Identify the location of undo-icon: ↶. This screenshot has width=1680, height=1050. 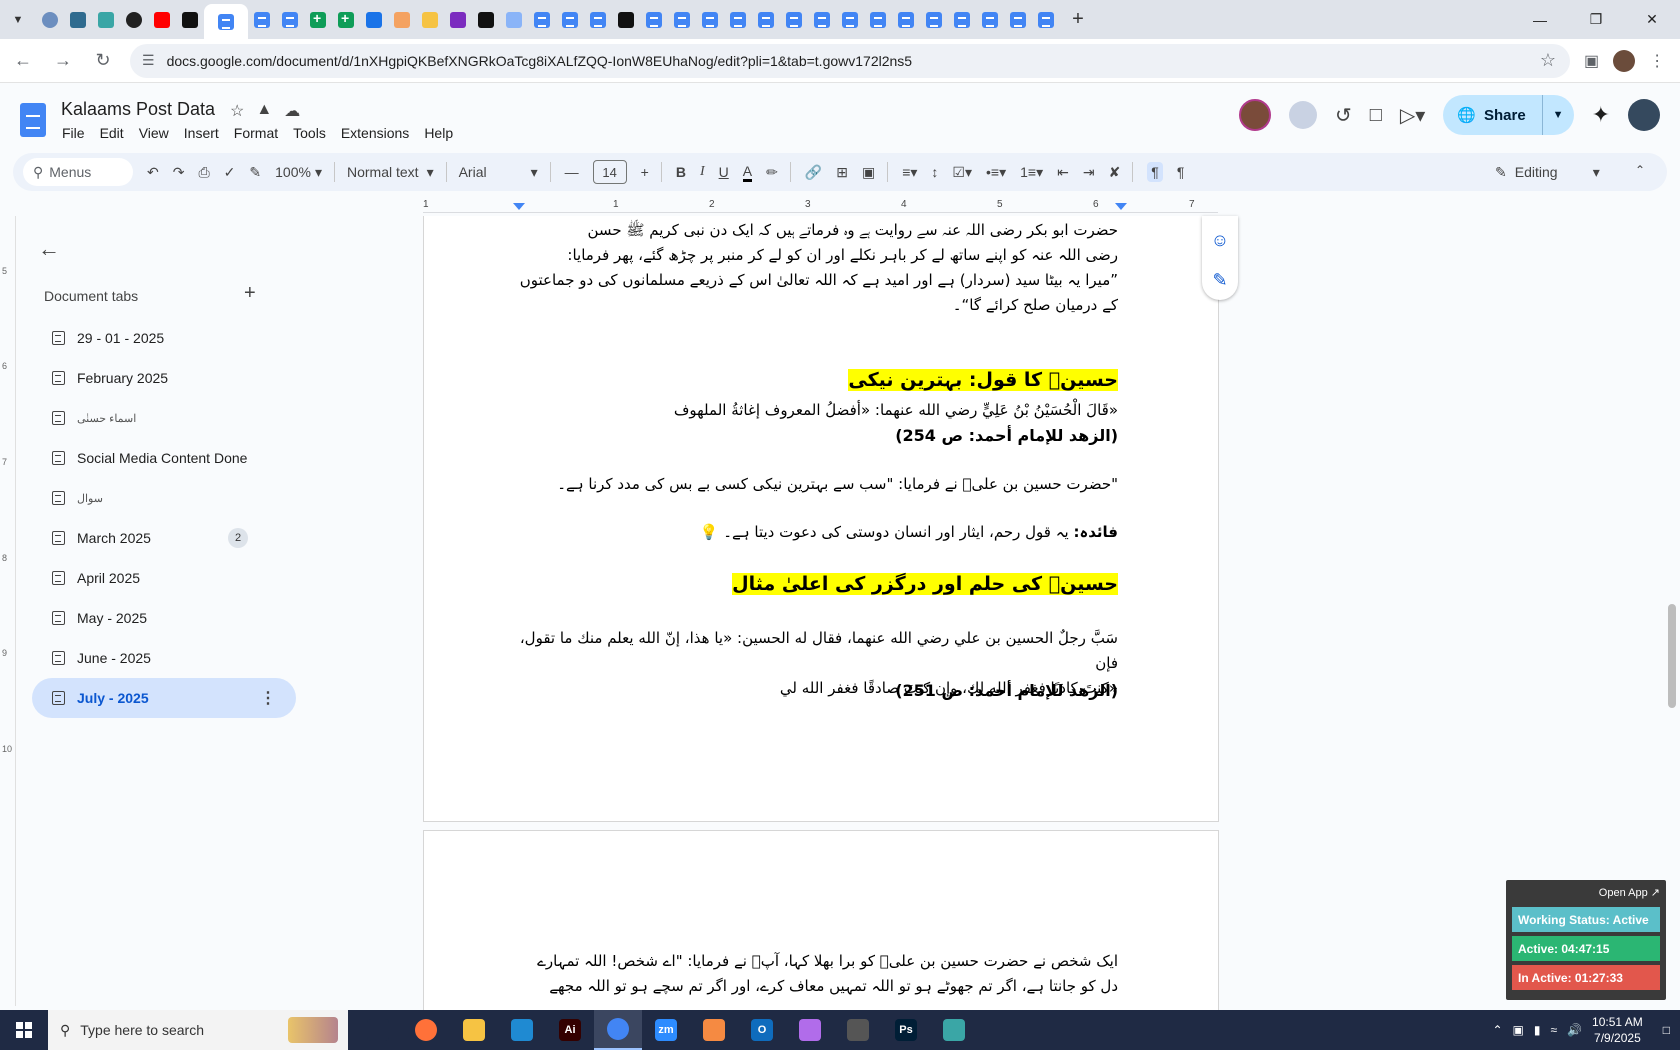
(153, 172).